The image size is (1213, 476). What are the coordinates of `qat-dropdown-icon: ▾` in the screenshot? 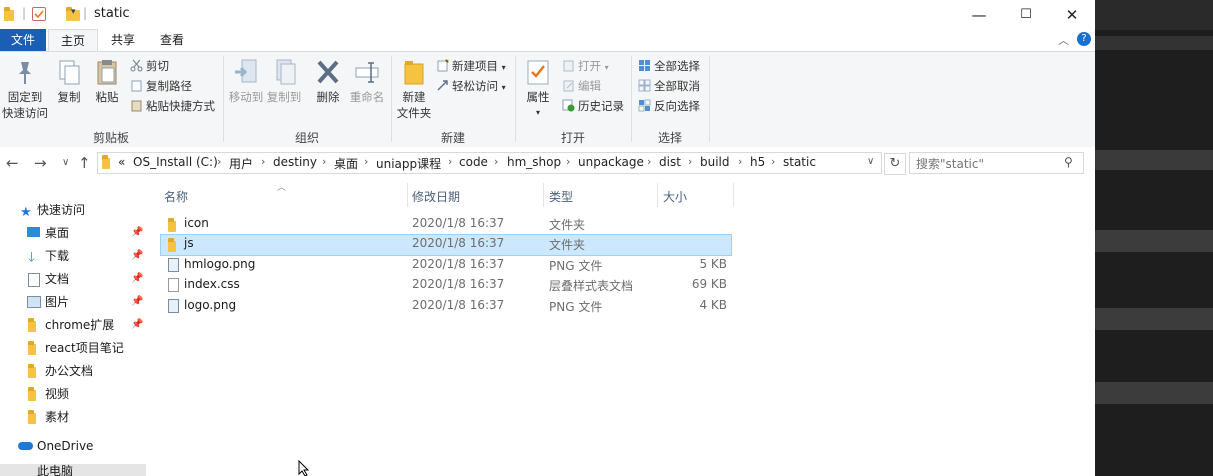 It's located at (73, 12).